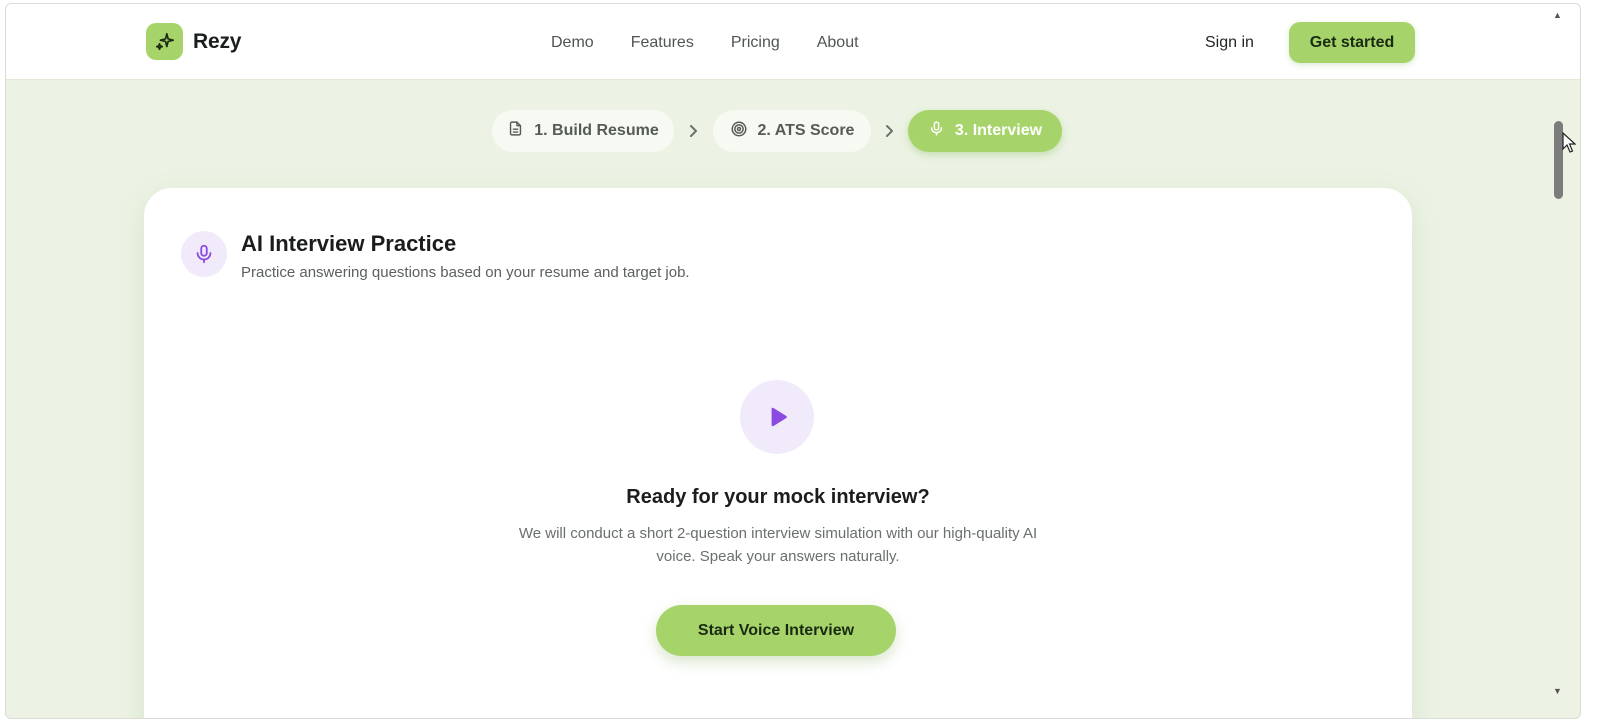 The image size is (1600, 722). I want to click on ready-heading: Ready for your mock interview?, so click(778, 497).